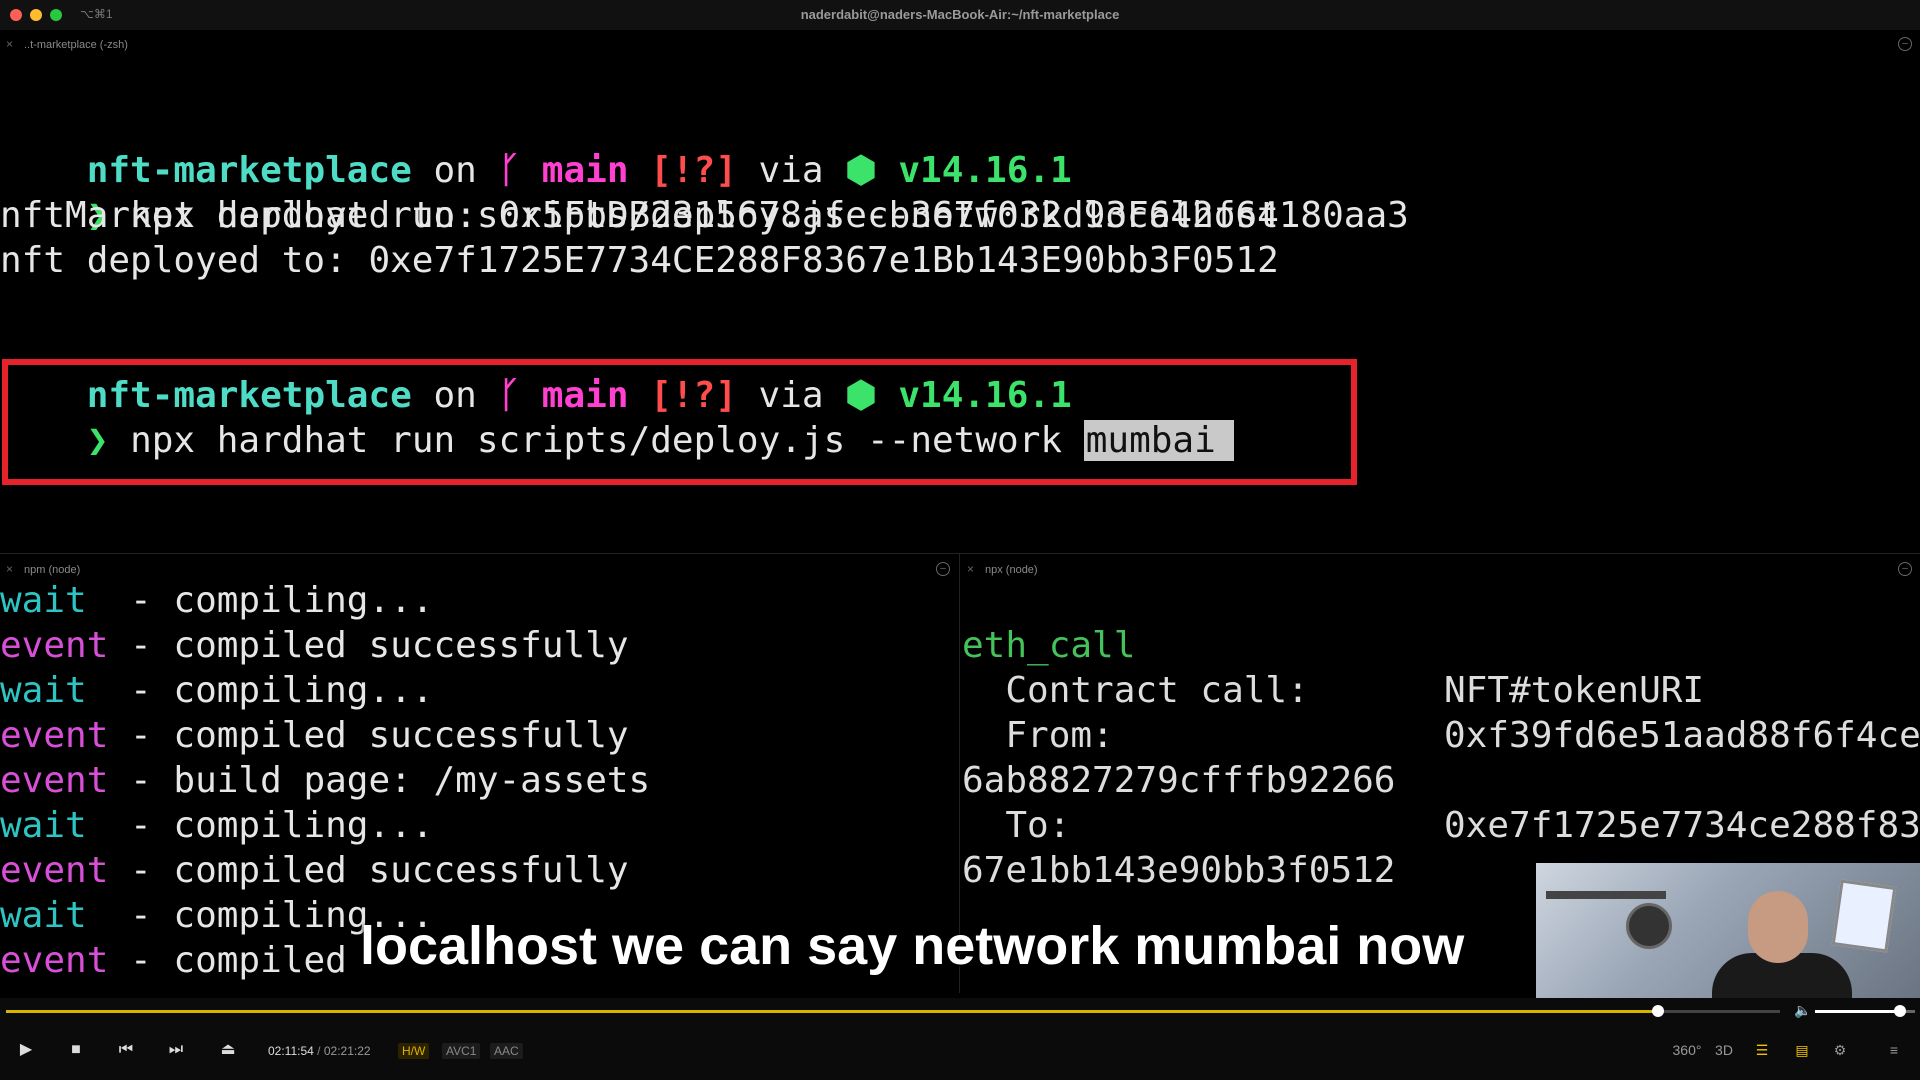  What do you see at coordinates (126, 1050) in the screenshot?
I see `previous-button: ⏮` at bounding box center [126, 1050].